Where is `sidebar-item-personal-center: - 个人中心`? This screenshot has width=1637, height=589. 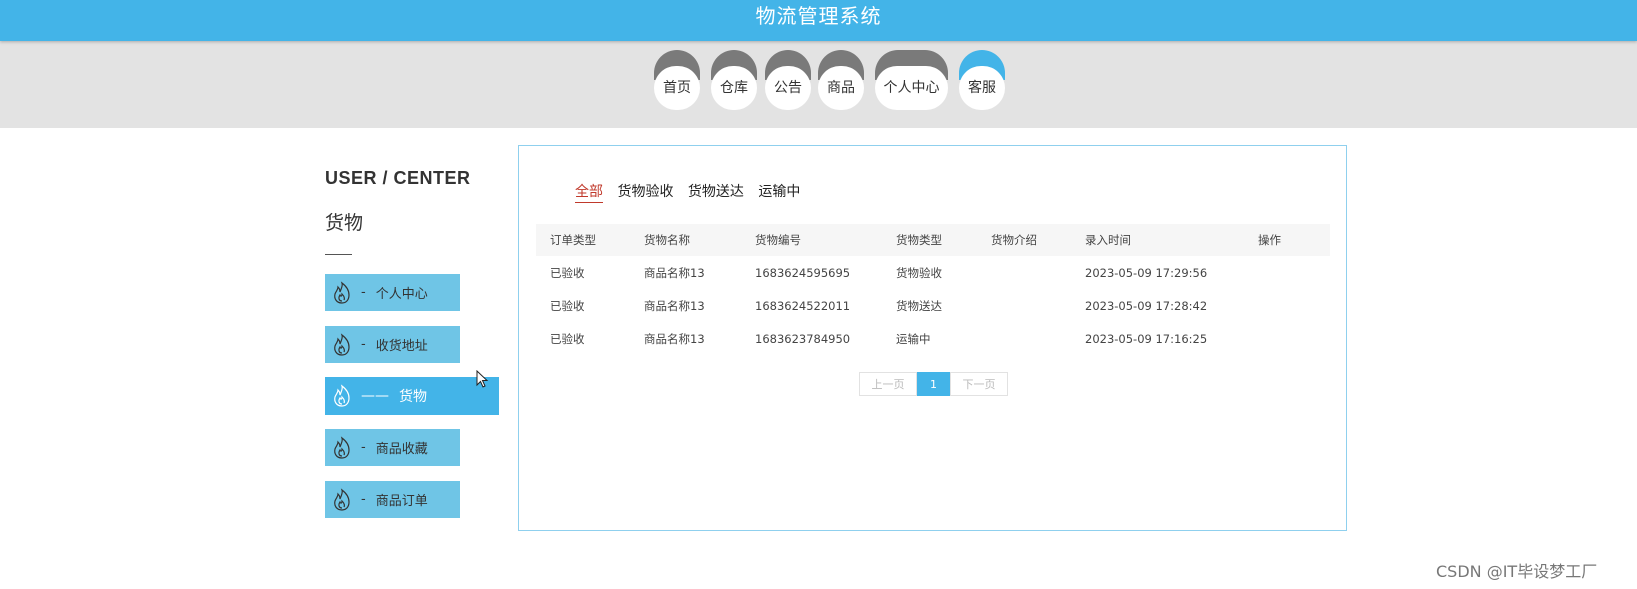 sidebar-item-personal-center: - 个人中心 is located at coordinates (392, 292).